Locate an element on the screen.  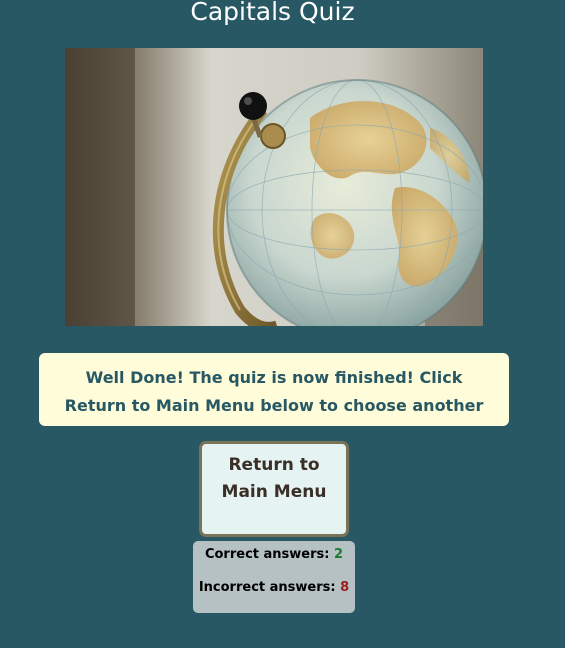
incorrect-answers-row: Incorrect answers: 8 is located at coordinates (274, 587).